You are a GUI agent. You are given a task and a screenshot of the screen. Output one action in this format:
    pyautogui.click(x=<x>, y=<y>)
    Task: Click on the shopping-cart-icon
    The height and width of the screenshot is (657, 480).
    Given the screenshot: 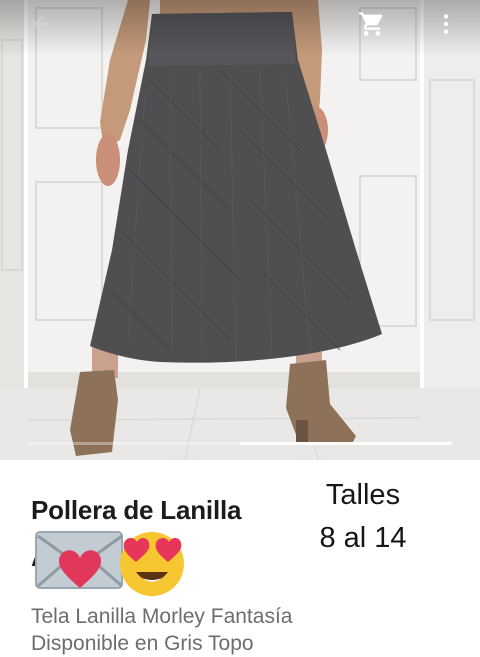 What is the action you would take?
    pyautogui.click(x=372, y=24)
    